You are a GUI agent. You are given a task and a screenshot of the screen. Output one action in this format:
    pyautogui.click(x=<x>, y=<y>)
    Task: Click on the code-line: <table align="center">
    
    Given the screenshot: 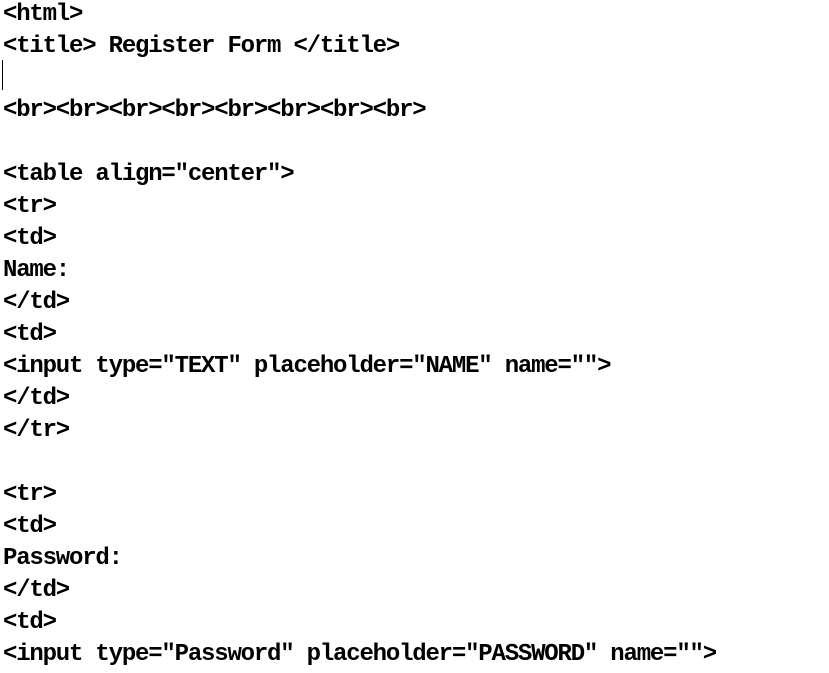 What is the action you would take?
    pyautogui.click(x=359, y=176)
    